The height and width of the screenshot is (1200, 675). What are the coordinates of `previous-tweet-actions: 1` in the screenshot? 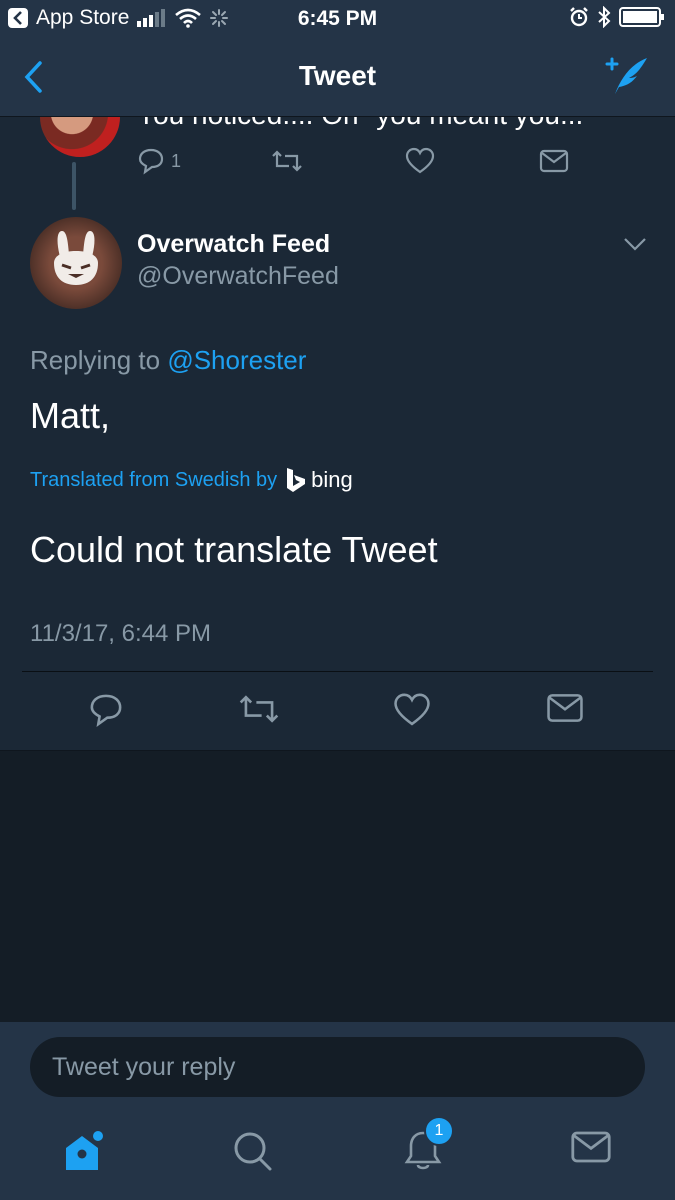 It's located at (405, 161).